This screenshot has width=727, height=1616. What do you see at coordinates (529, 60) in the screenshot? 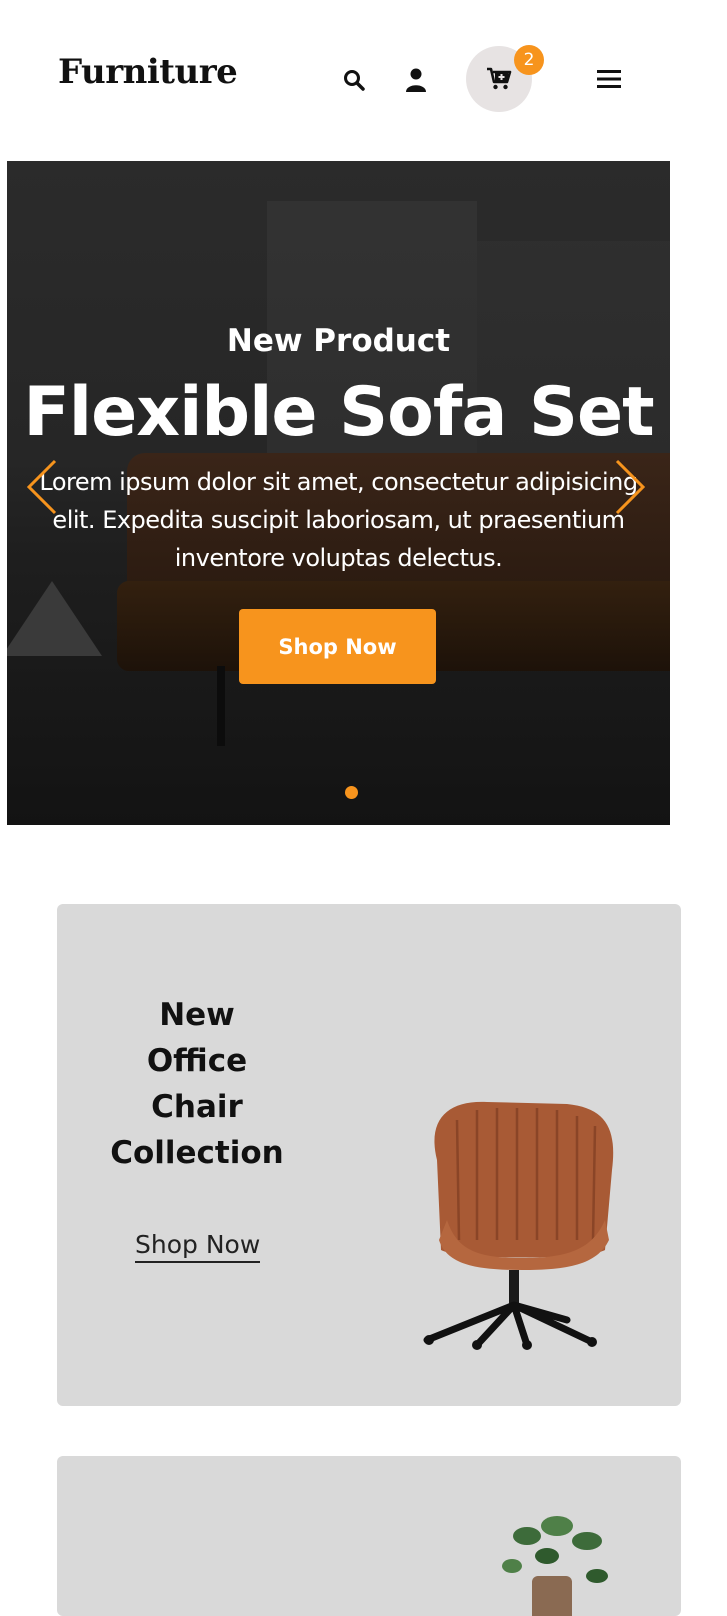
I see `cart-count-badge: 2` at bounding box center [529, 60].